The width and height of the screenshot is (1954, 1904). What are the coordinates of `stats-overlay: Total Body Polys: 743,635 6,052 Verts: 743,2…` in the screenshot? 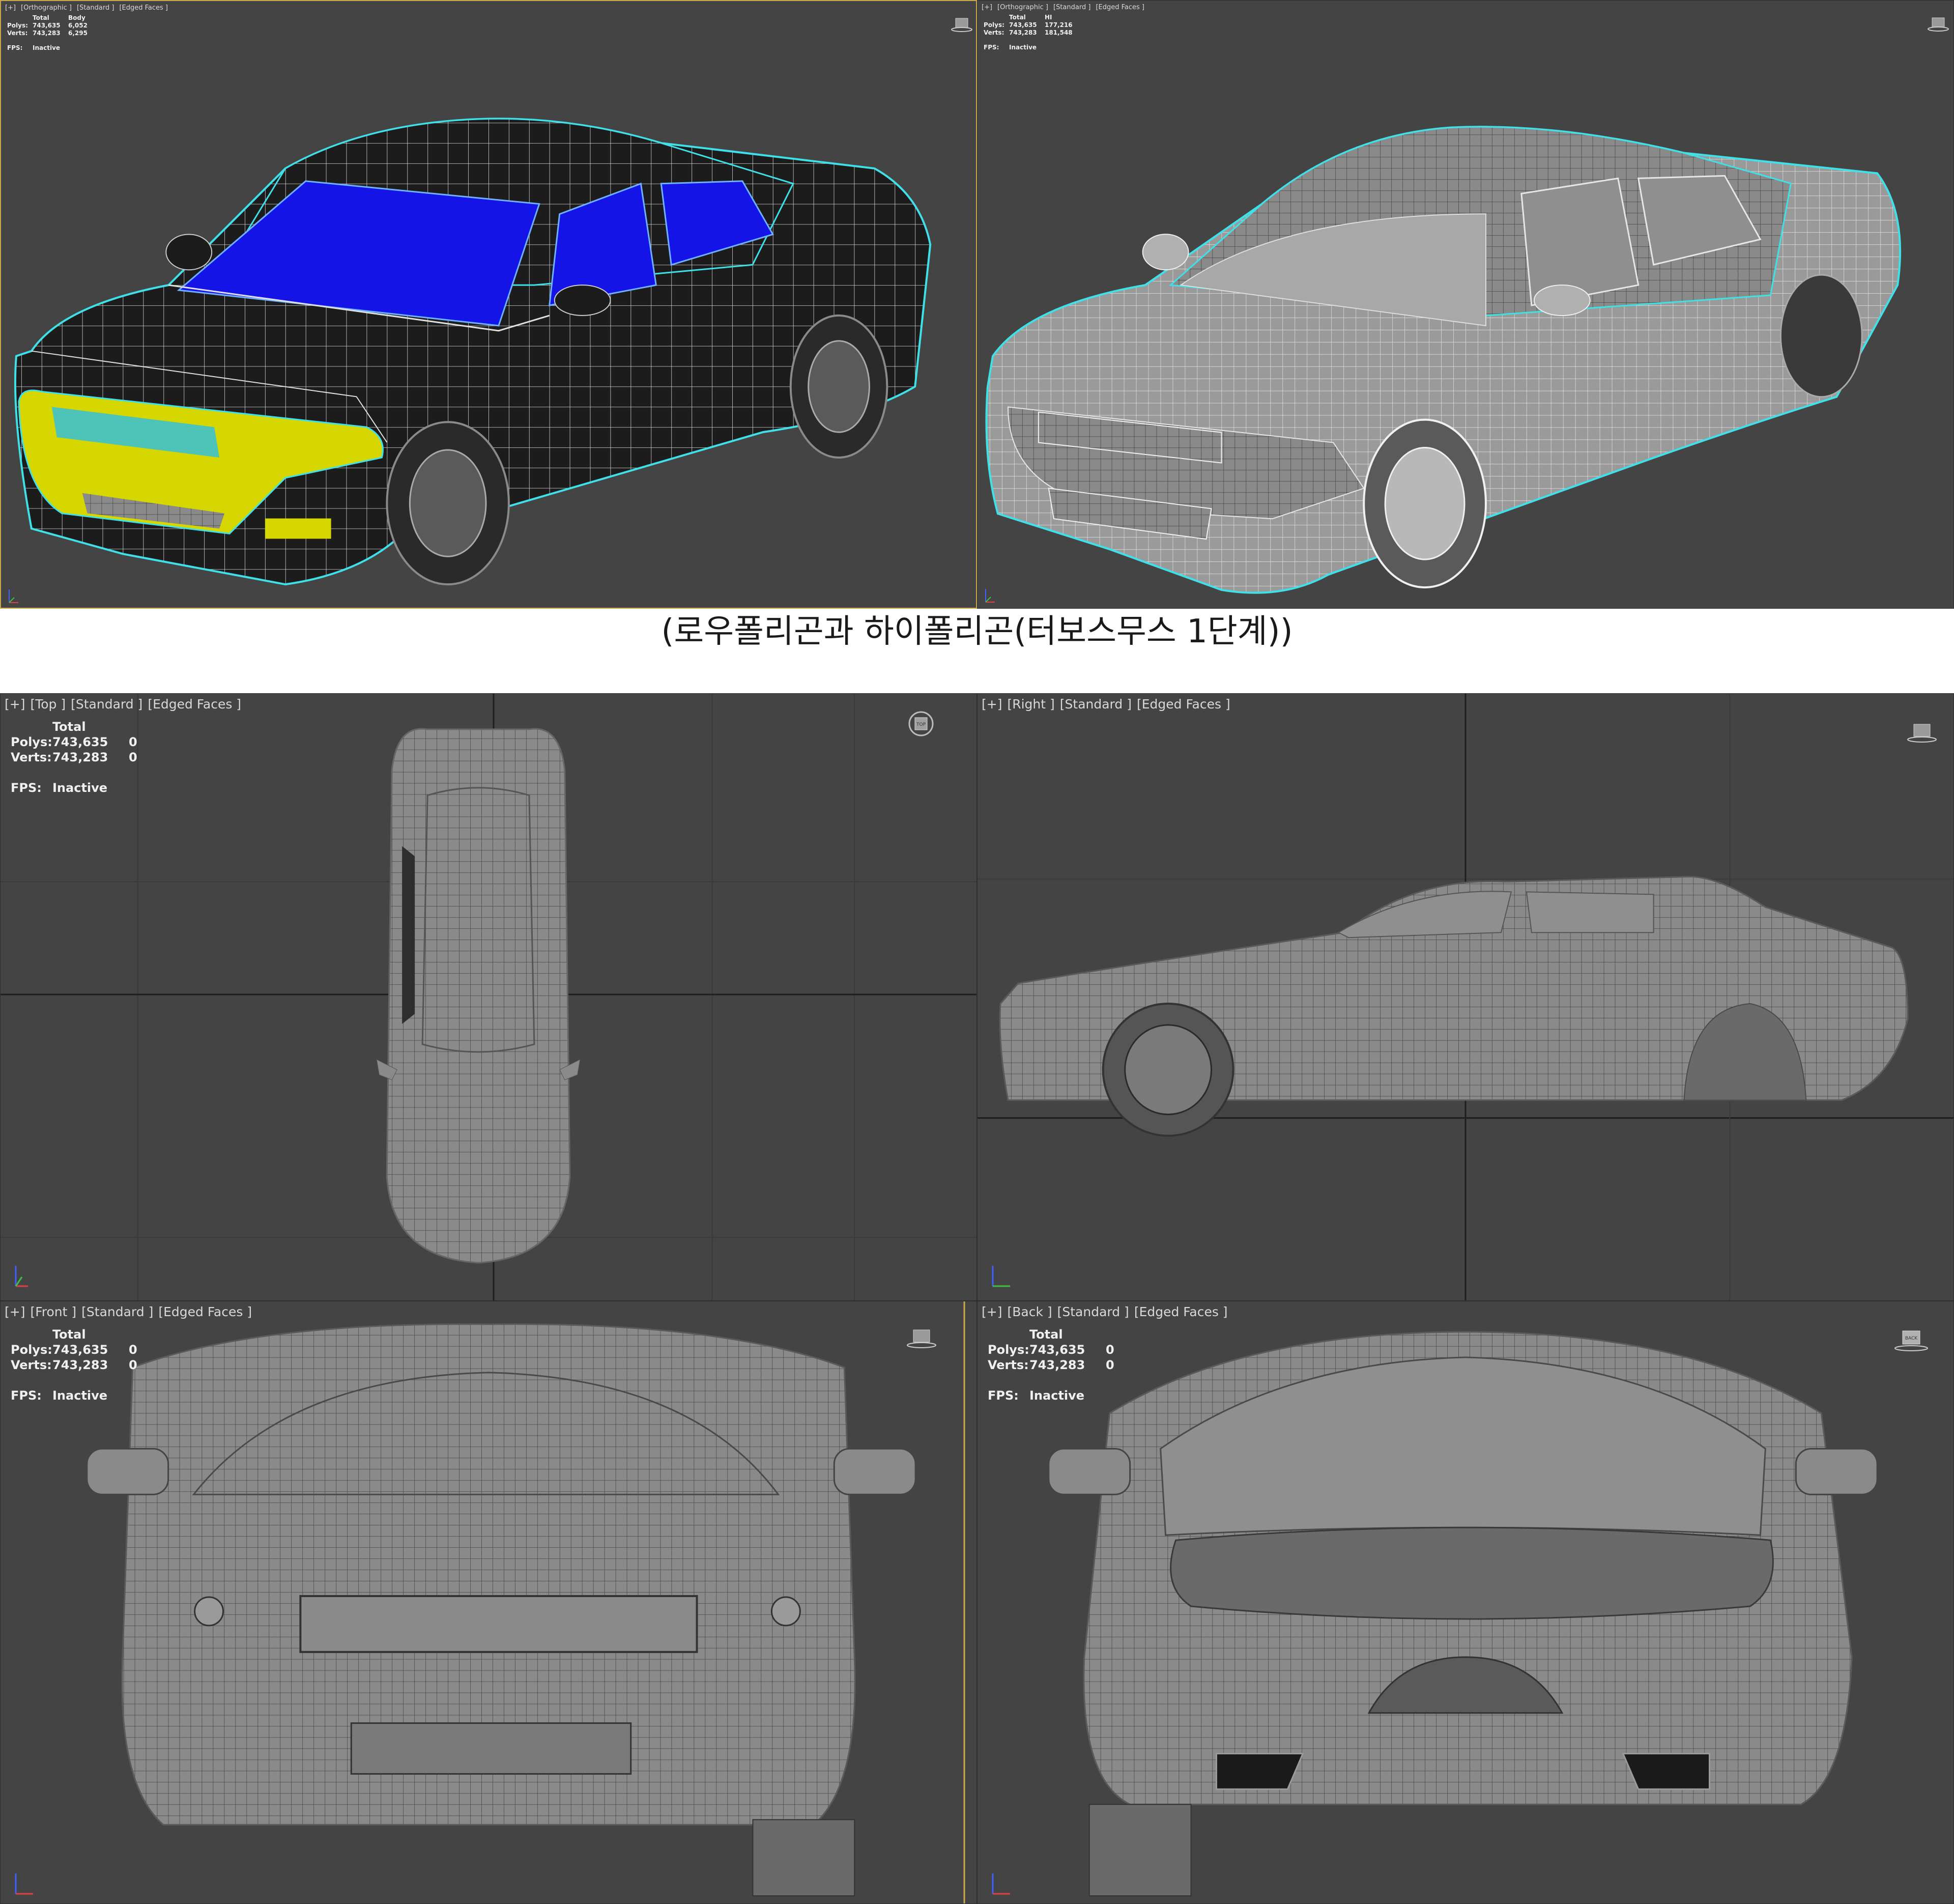 It's located at (47, 33).